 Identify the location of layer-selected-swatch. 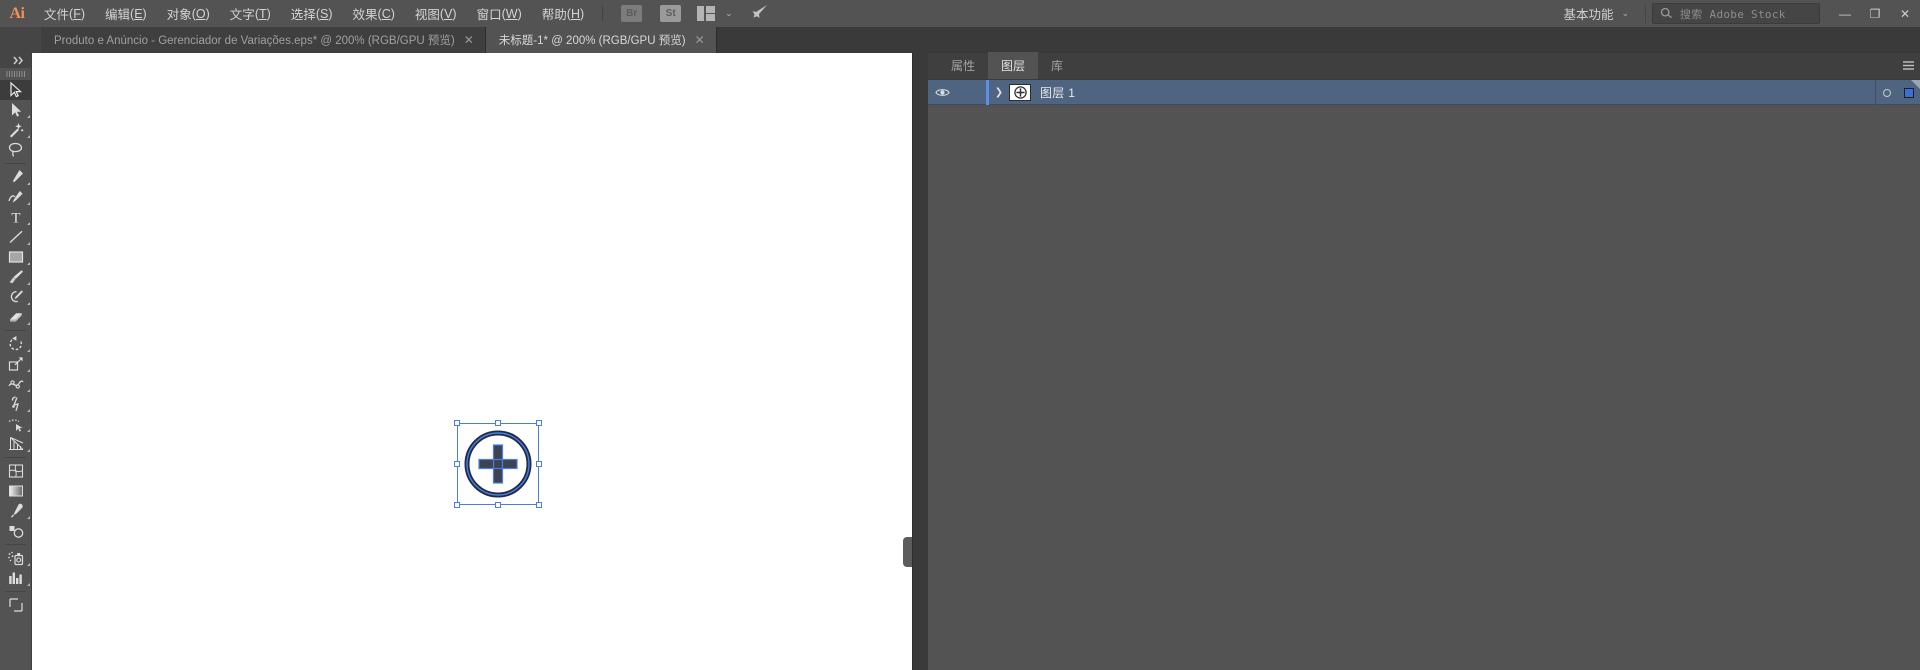
(1909, 92).